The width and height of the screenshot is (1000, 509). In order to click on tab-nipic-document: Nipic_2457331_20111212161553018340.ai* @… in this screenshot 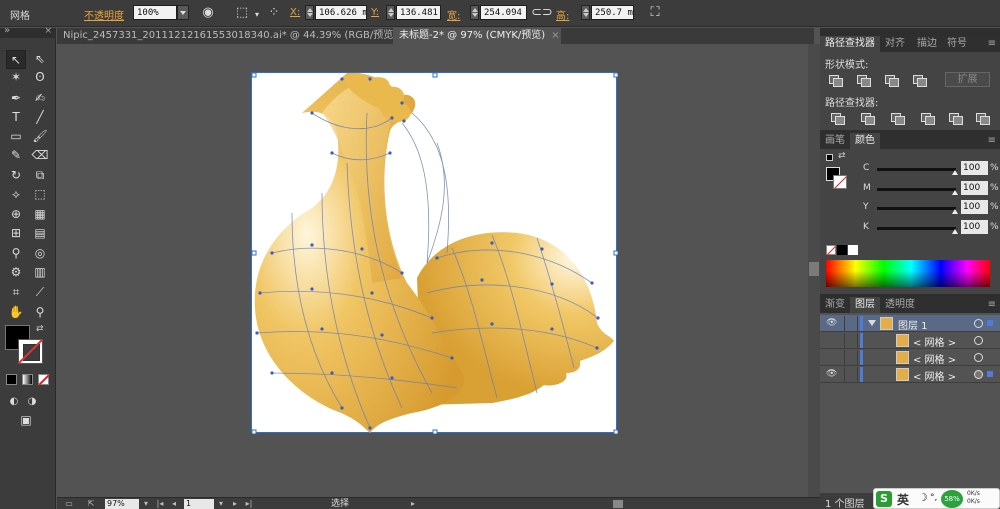, I will do `click(234, 36)`.